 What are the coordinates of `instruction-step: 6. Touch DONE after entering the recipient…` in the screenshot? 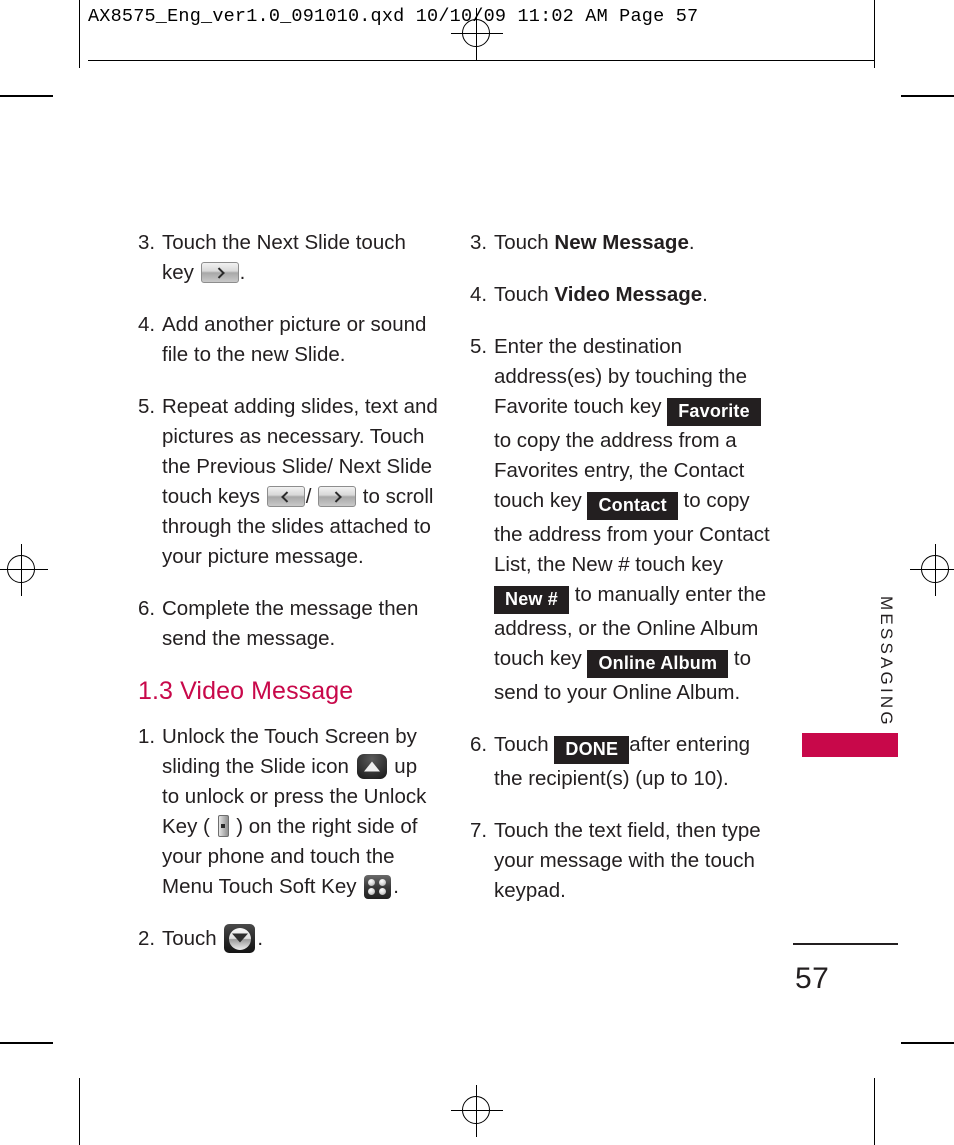 It's located at (621, 762).